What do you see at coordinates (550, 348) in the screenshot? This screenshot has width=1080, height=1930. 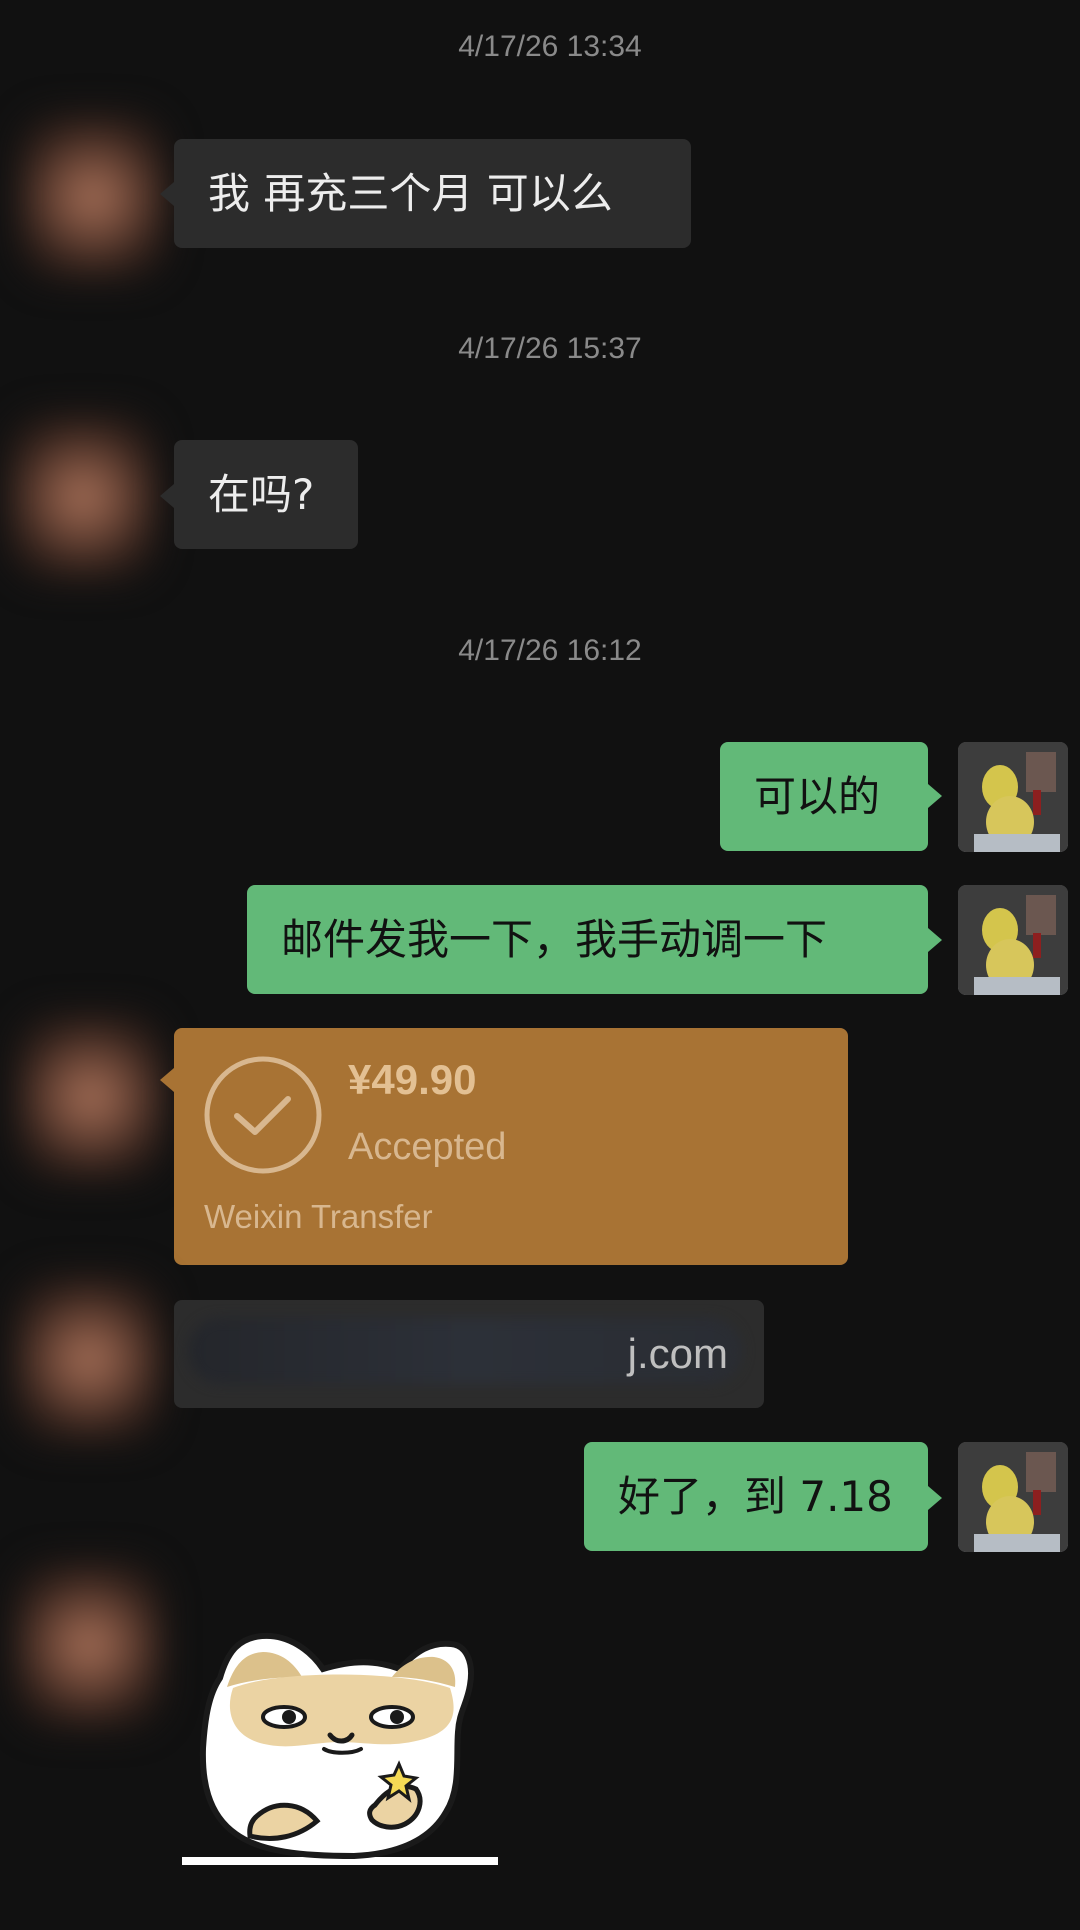 I see `message-timestamp: 4/17/26 15:37` at bounding box center [550, 348].